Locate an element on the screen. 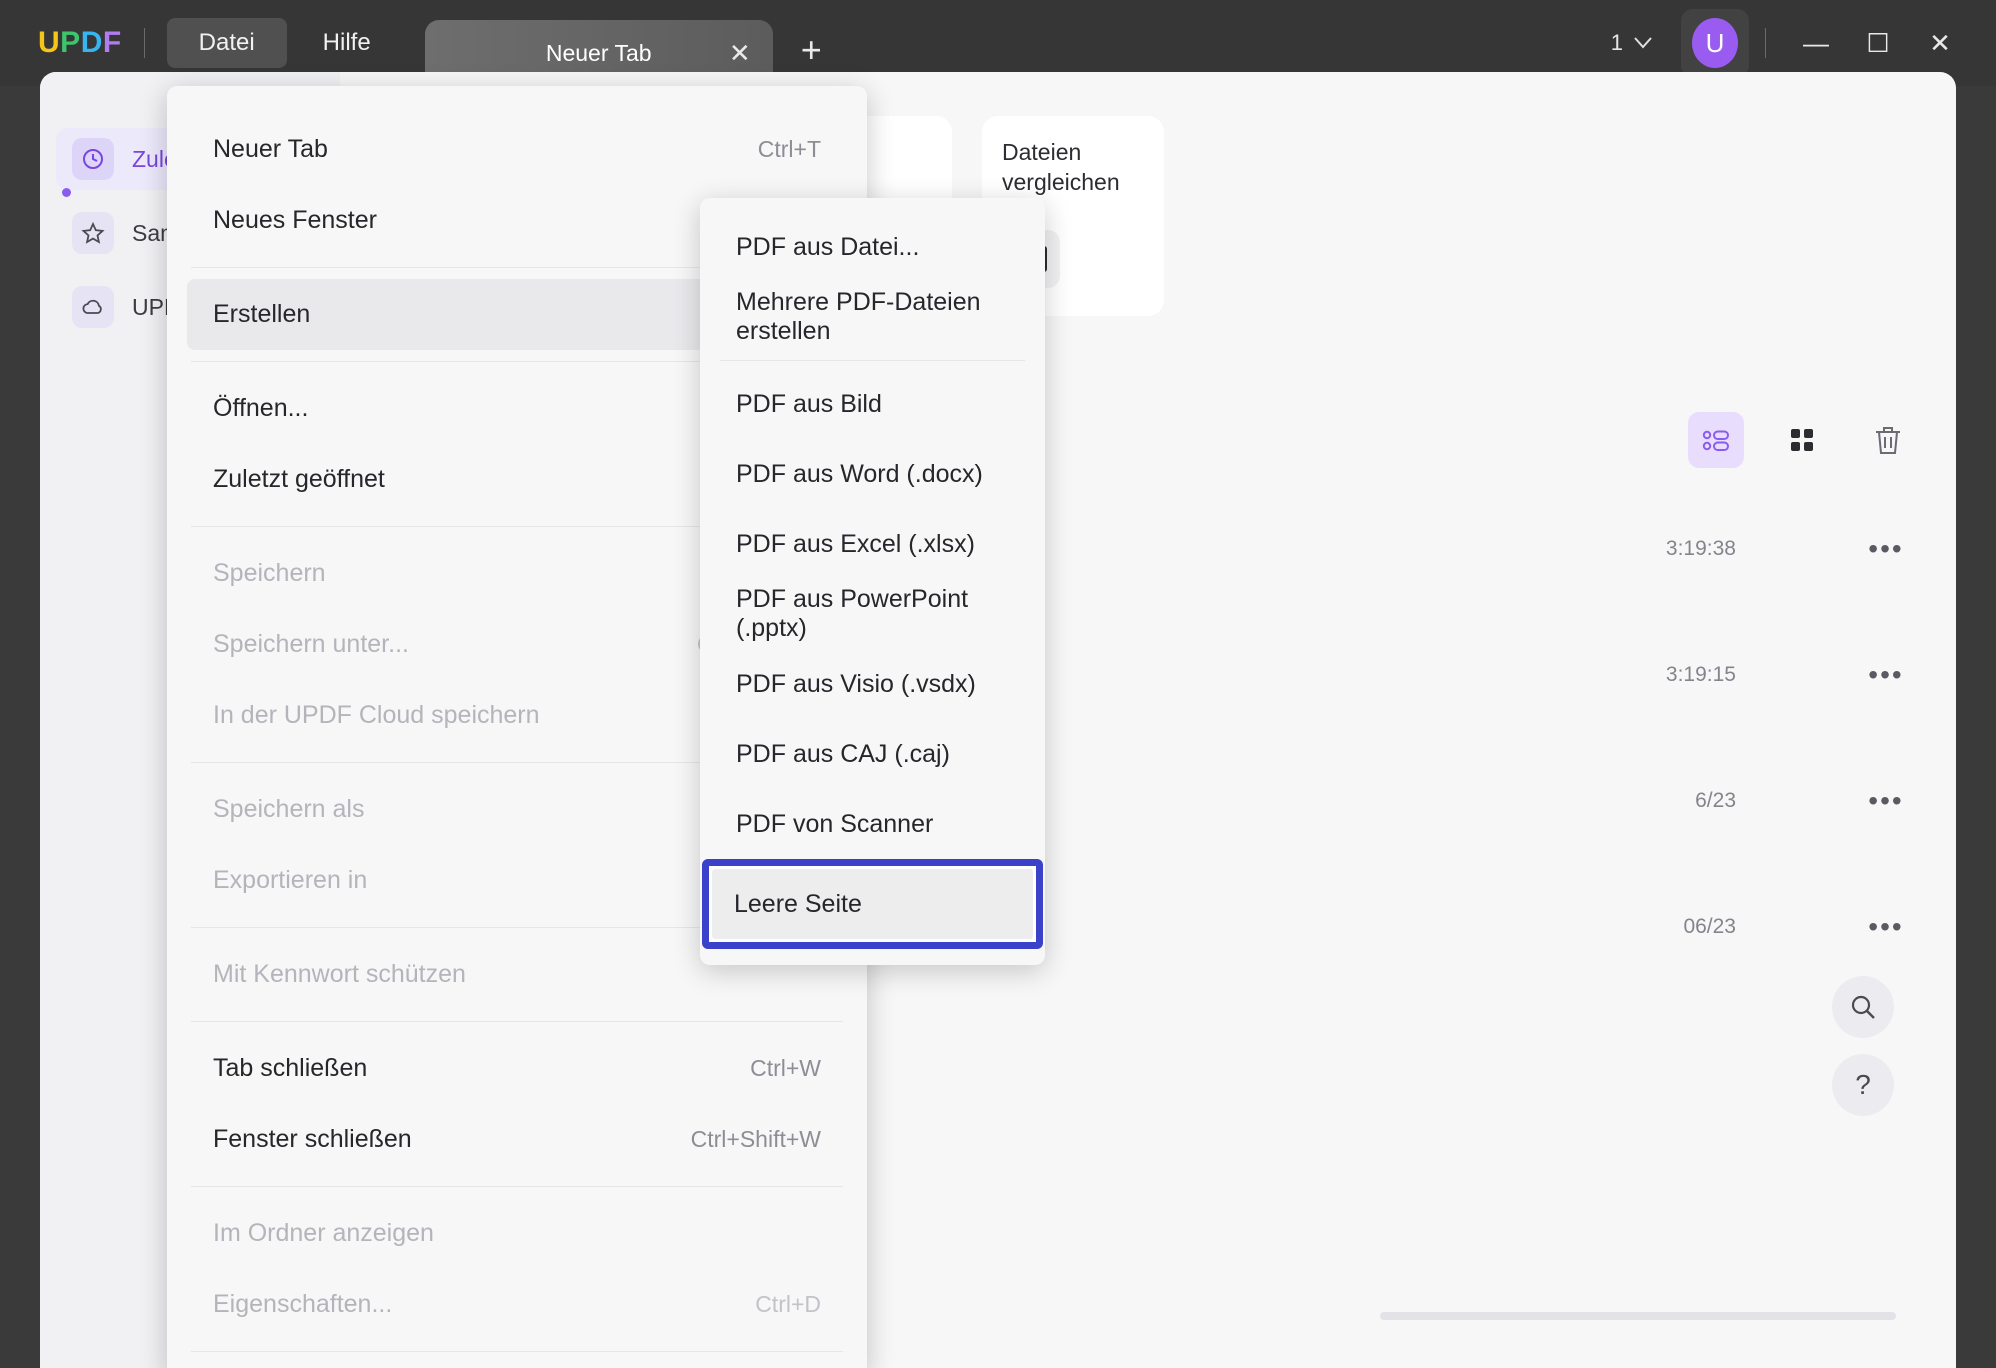 Image resolution: width=1996 pixels, height=1368 pixels. view-buttons is located at coordinates (1802, 440).